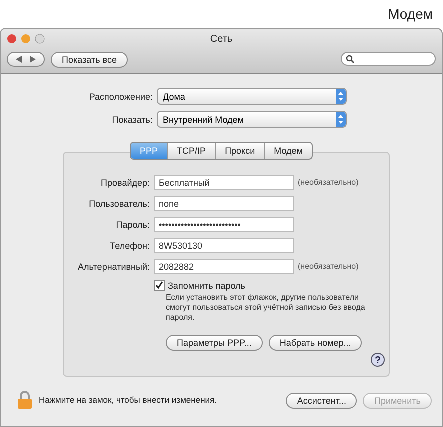 This screenshot has height=427, width=443. I want to click on popup-menu: Внутренний Модем, so click(252, 119).